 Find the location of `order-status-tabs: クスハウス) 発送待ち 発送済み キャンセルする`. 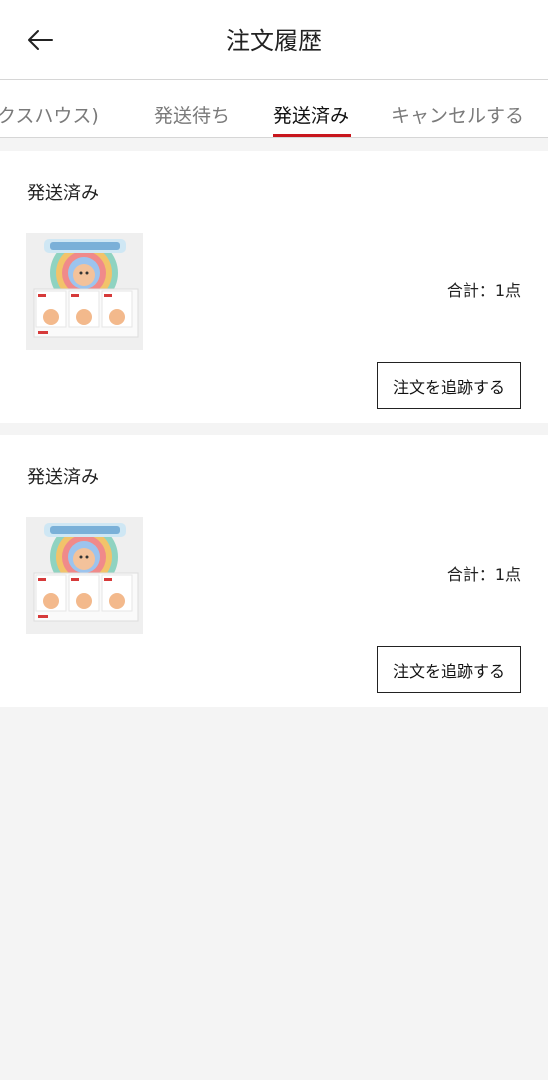

order-status-tabs: クスハウス) 発送待ち 発送済み キャンセルする is located at coordinates (274, 109).